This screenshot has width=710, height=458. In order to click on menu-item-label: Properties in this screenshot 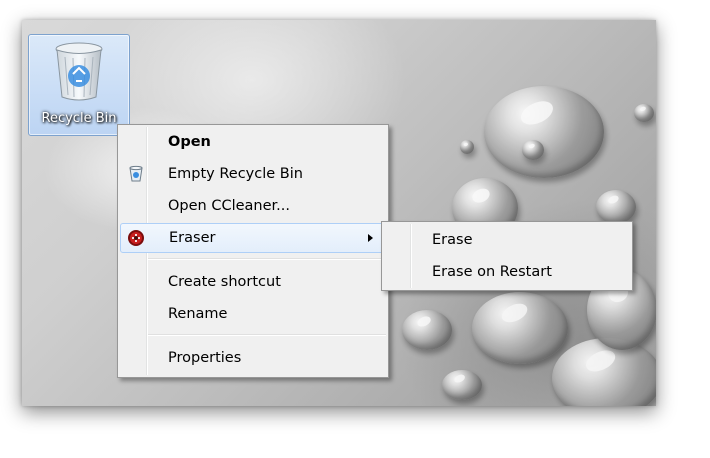, I will do `click(205, 358)`.